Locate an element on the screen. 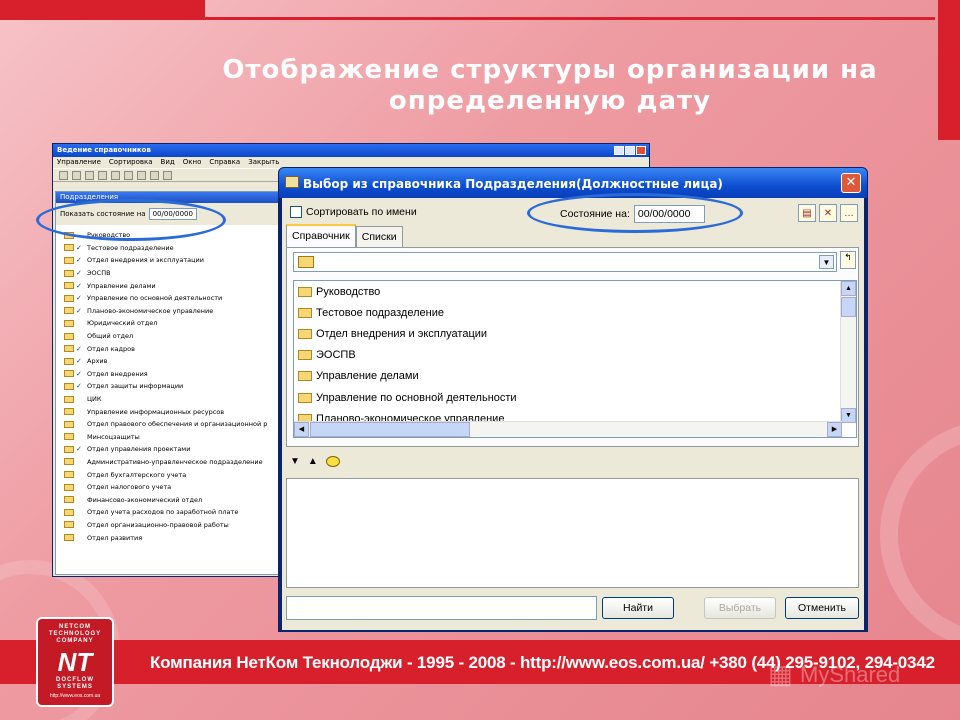 The height and width of the screenshot is (720, 960). tree-row: Отдел развития is located at coordinates (172, 537).